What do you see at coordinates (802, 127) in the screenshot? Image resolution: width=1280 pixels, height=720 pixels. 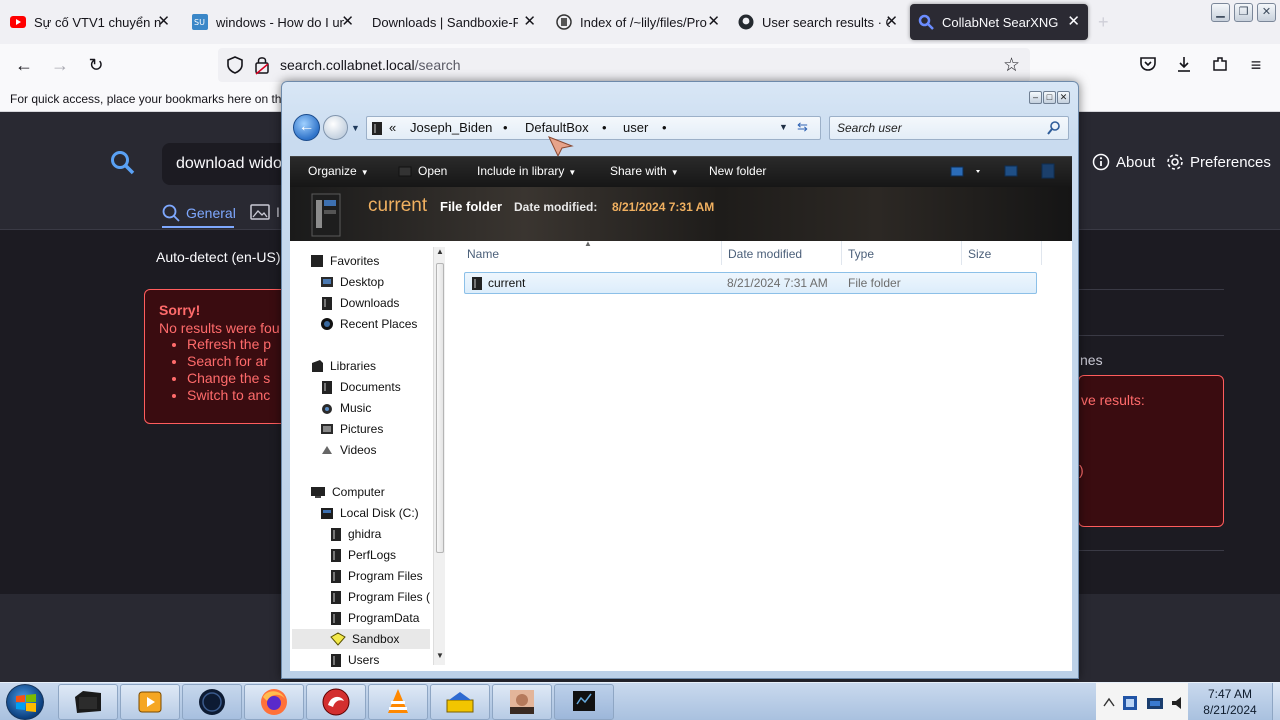 I see `refresh-icon: ⇆` at bounding box center [802, 127].